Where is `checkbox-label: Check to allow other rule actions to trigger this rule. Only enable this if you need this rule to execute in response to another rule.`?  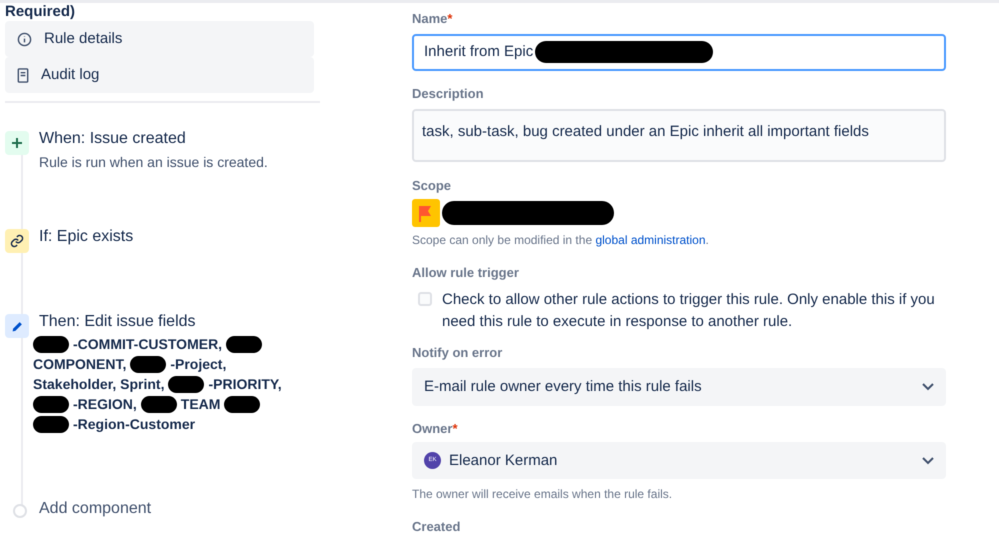 checkbox-label: Check to allow other rule actions to trigger this rule. Only enable this if you need this rule to execute in response to another rule. is located at coordinates (689, 311).